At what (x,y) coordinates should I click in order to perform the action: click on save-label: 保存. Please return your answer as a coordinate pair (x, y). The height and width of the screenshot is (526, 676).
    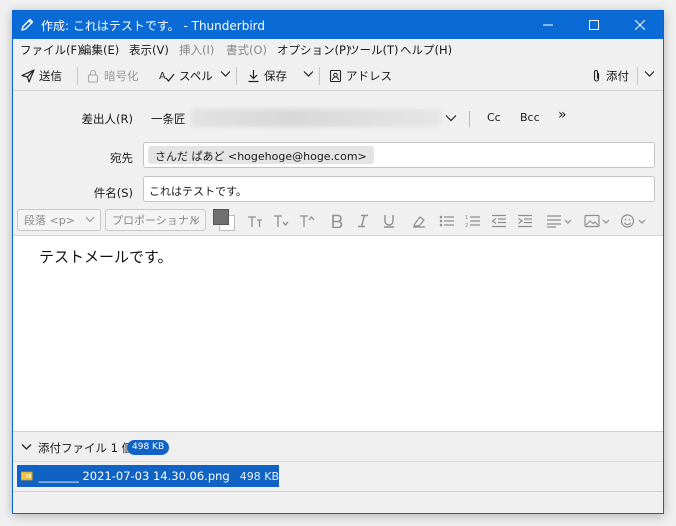
    Looking at the image, I should click on (275, 76).